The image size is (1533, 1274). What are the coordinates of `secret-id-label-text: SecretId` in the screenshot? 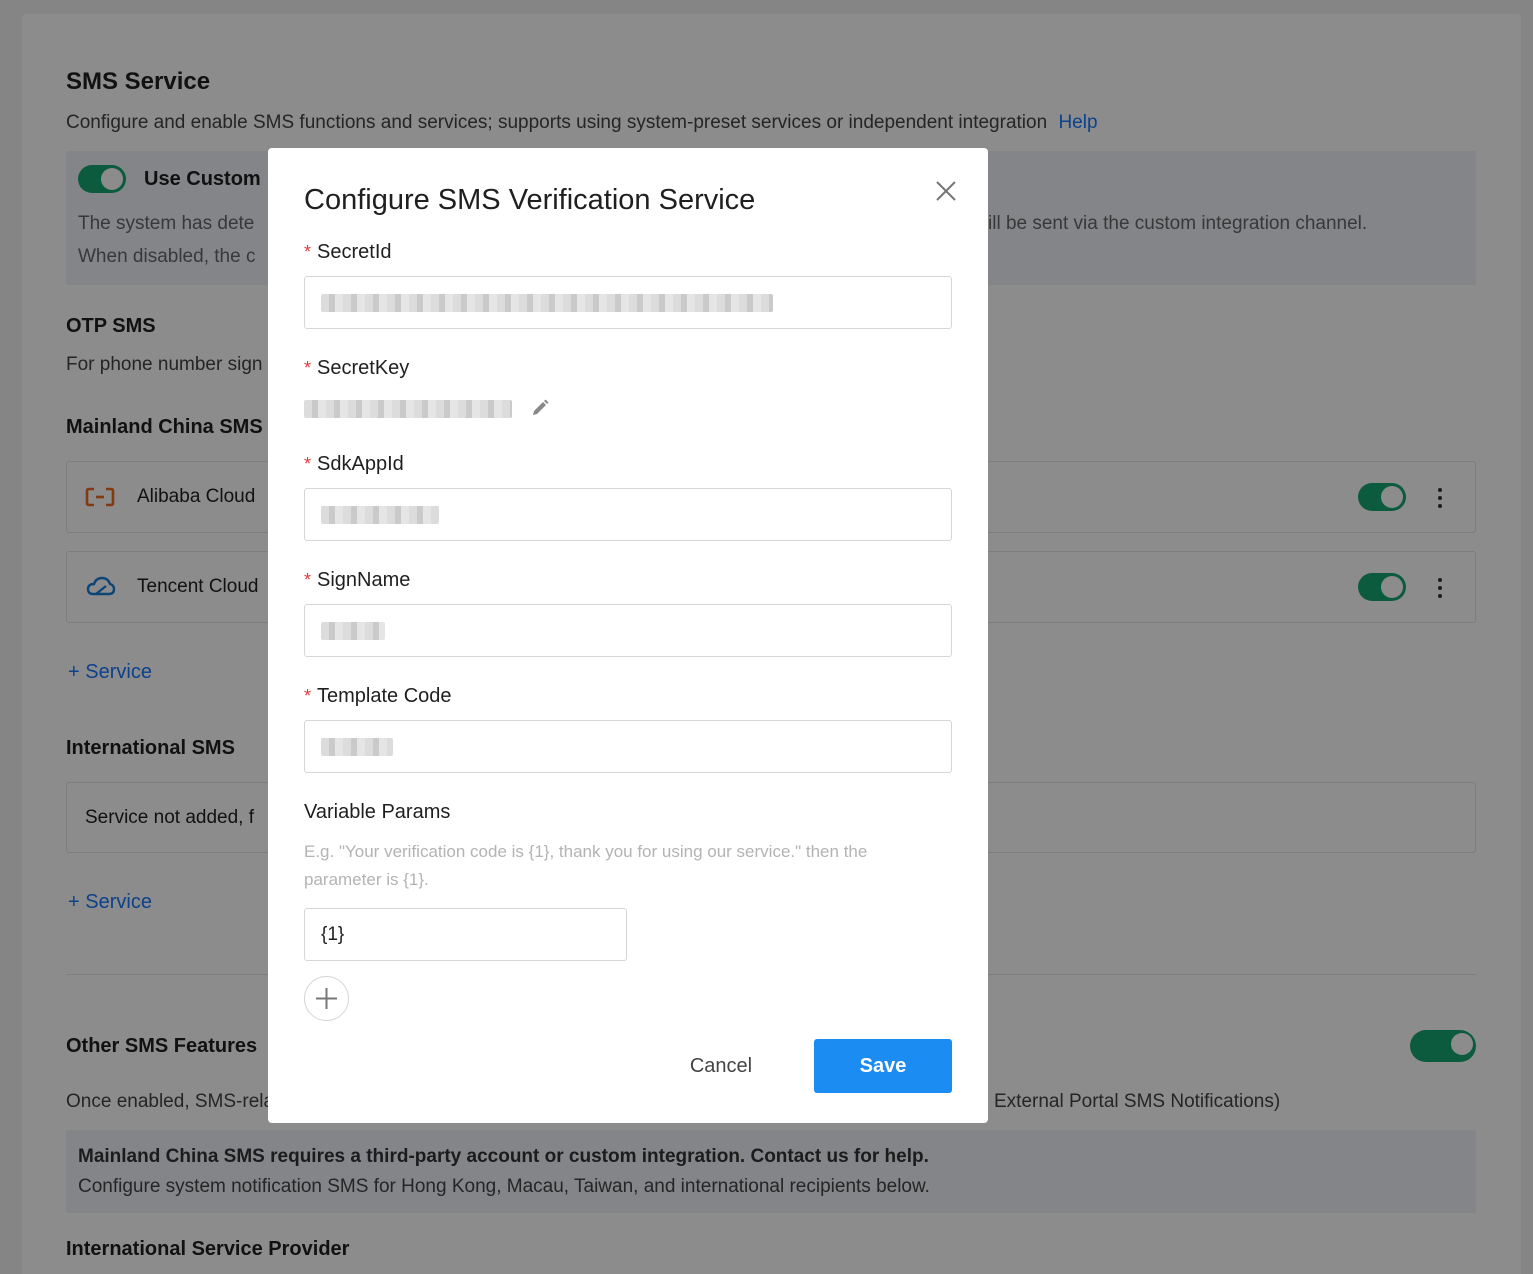 It's located at (354, 252).